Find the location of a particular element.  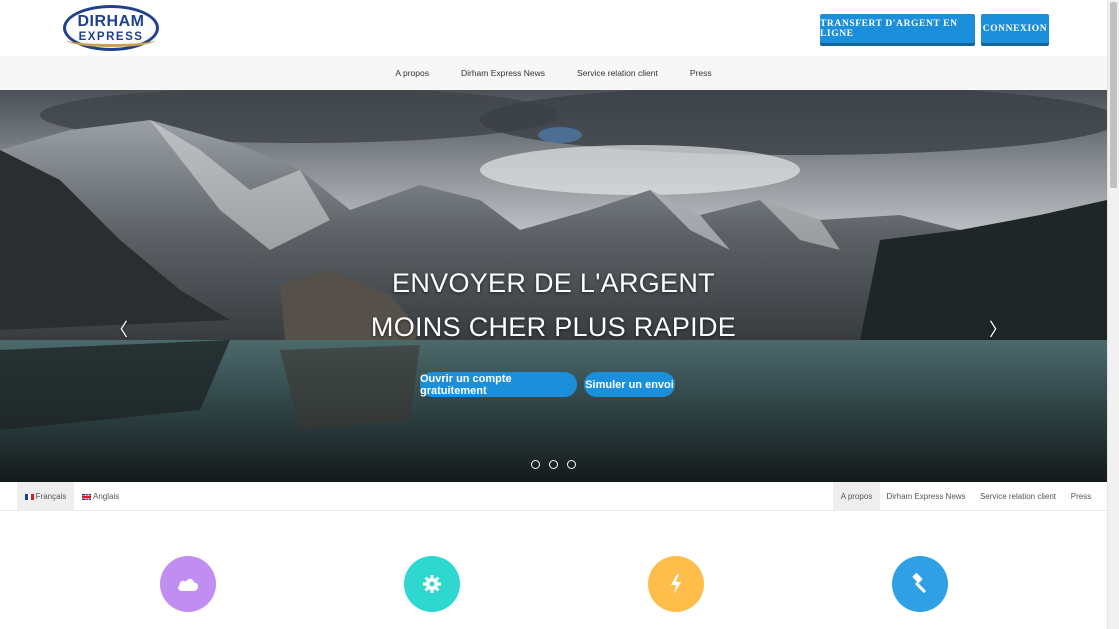

feature-gavel is located at coordinates (920, 584).